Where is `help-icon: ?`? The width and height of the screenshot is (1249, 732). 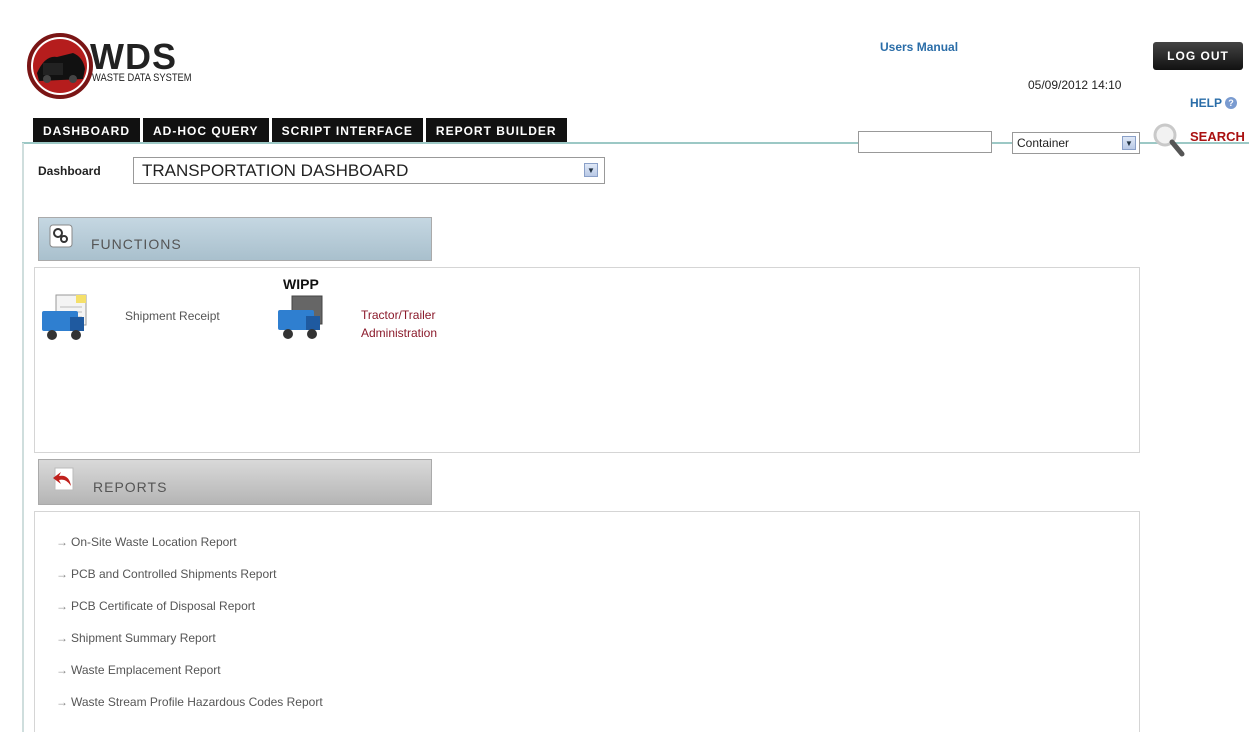
help-icon: ? is located at coordinates (1231, 103).